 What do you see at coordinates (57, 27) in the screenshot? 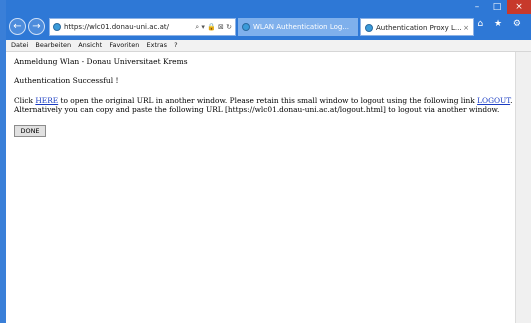
I see `site-favicon-icon` at bounding box center [57, 27].